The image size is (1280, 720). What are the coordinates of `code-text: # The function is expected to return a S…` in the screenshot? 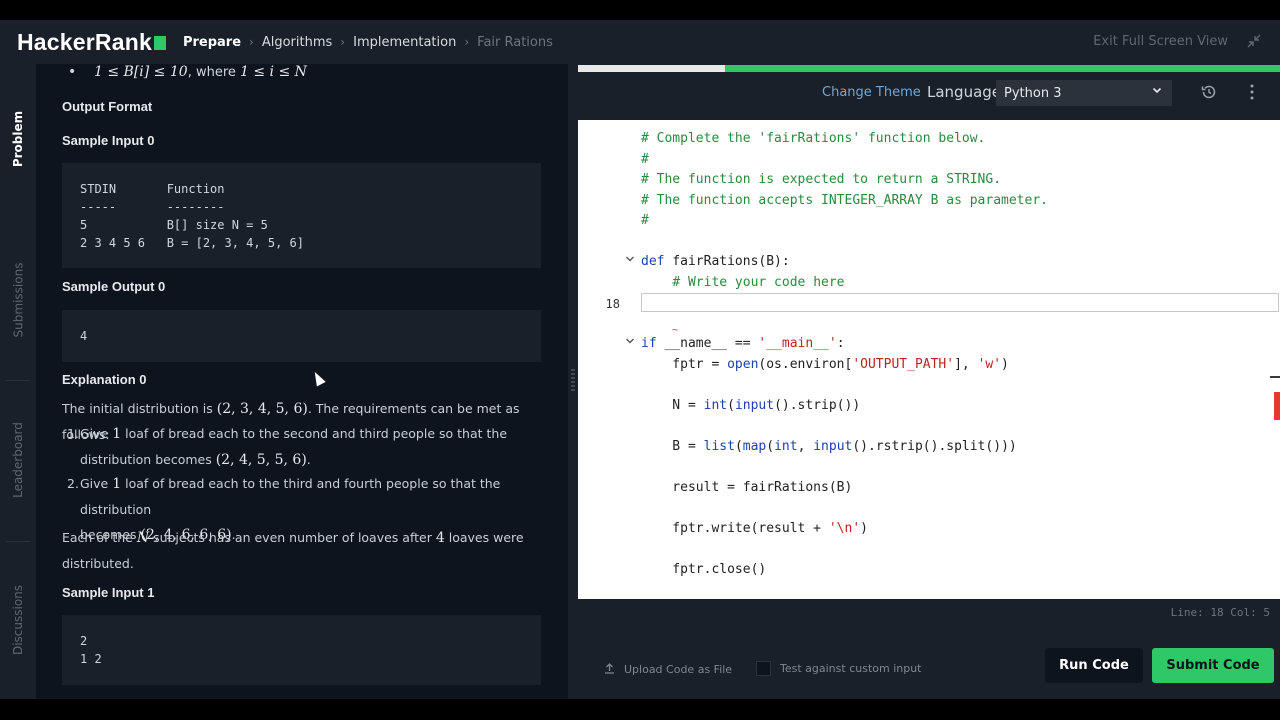 It's located at (821, 179).